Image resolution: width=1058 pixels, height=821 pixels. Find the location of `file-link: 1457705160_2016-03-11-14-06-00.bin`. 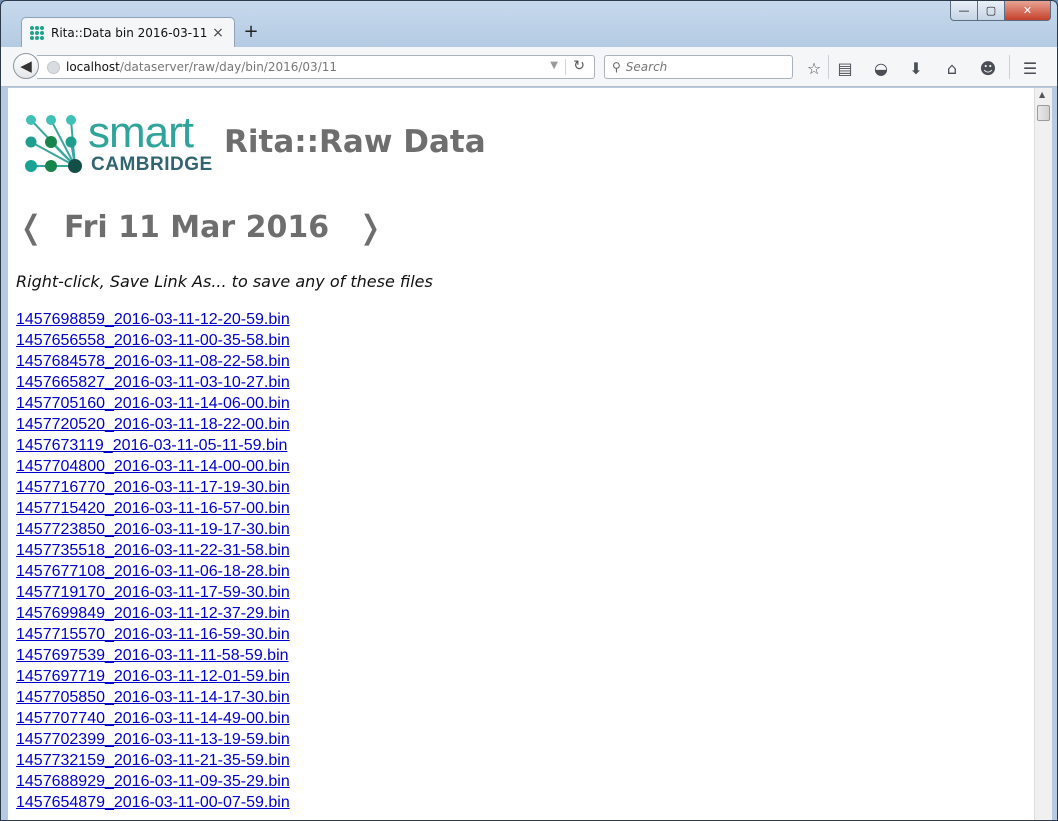

file-link: 1457705160_2016-03-11-14-06-00.bin is located at coordinates (153, 403).